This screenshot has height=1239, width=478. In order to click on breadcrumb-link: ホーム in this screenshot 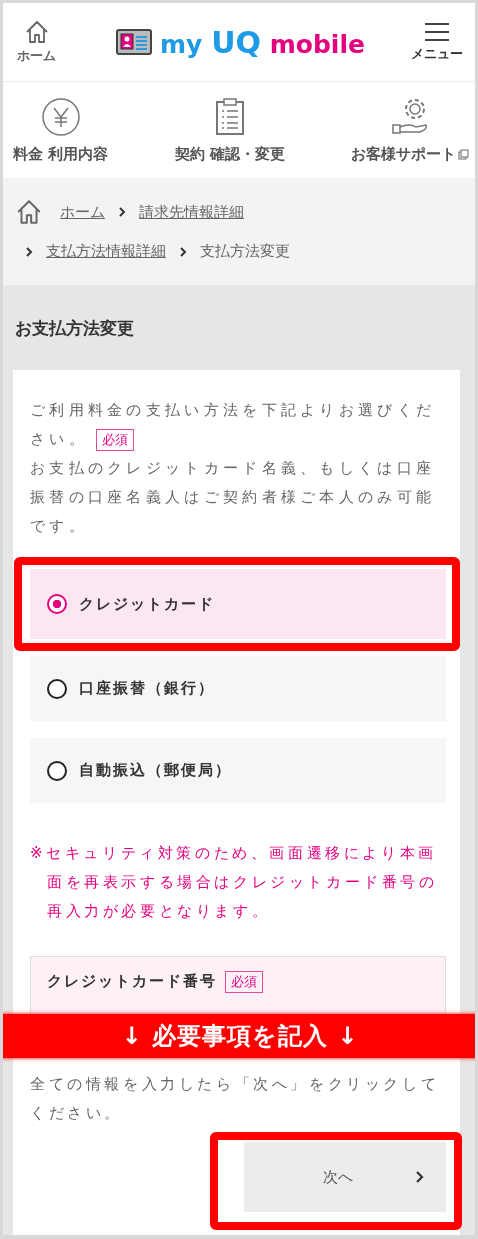, I will do `click(82, 212)`.